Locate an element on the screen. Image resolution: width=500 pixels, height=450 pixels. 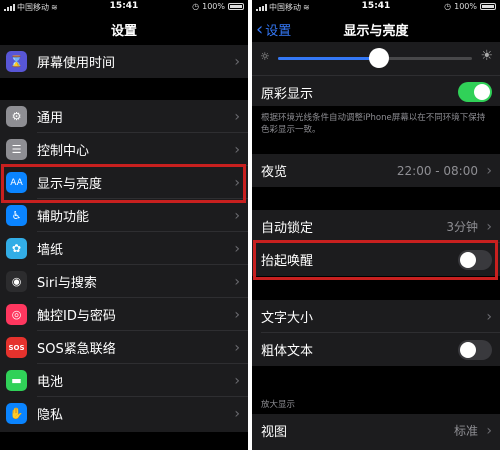
nav-bar: ‹ 设置 显示与亮度 is located at coordinates (376, 28).